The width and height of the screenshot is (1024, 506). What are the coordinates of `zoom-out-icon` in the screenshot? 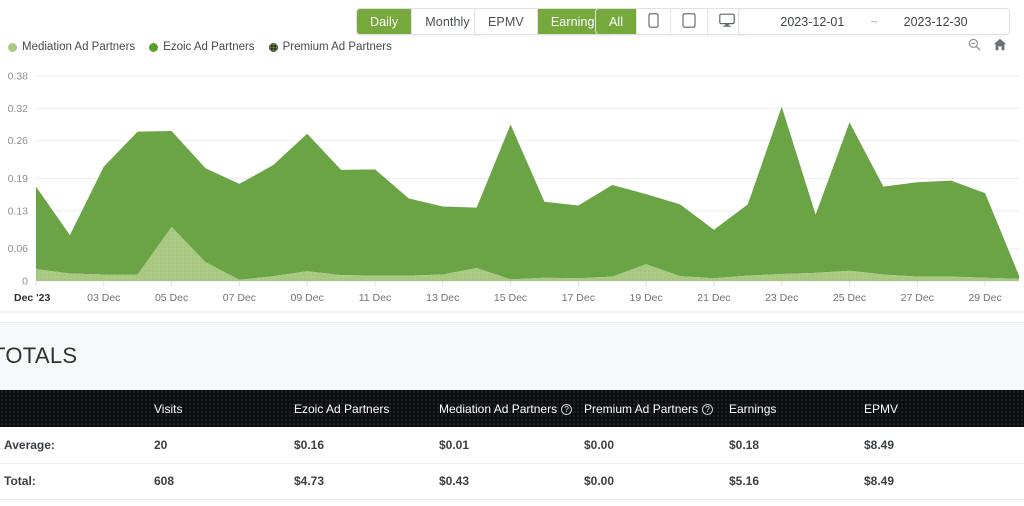 It's located at (974, 44).